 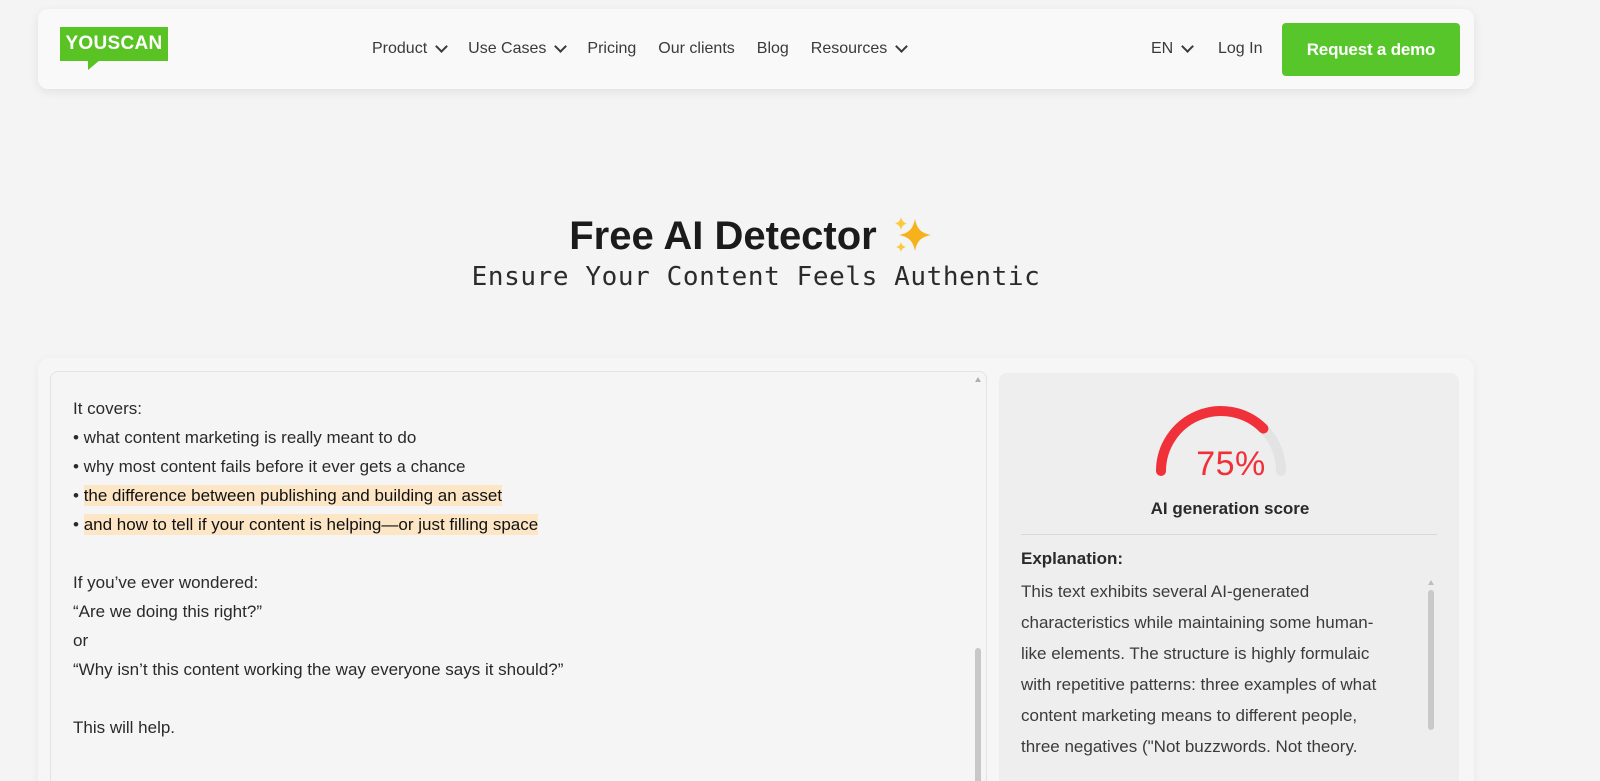 I want to click on text-line: If you’ve ever wondered:, so click(x=166, y=582).